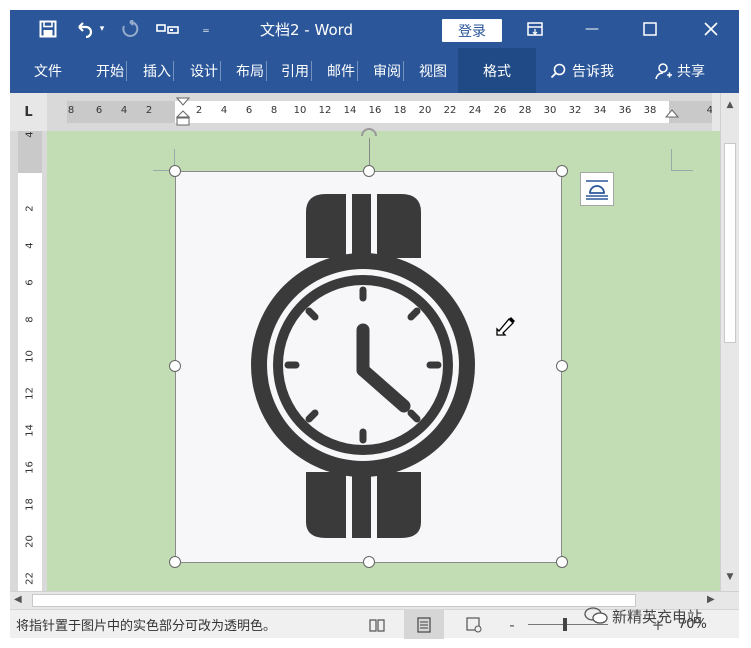  Describe the element at coordinates (682, 160) in the screenshot. I see `top-right-margin-mark` at that location.